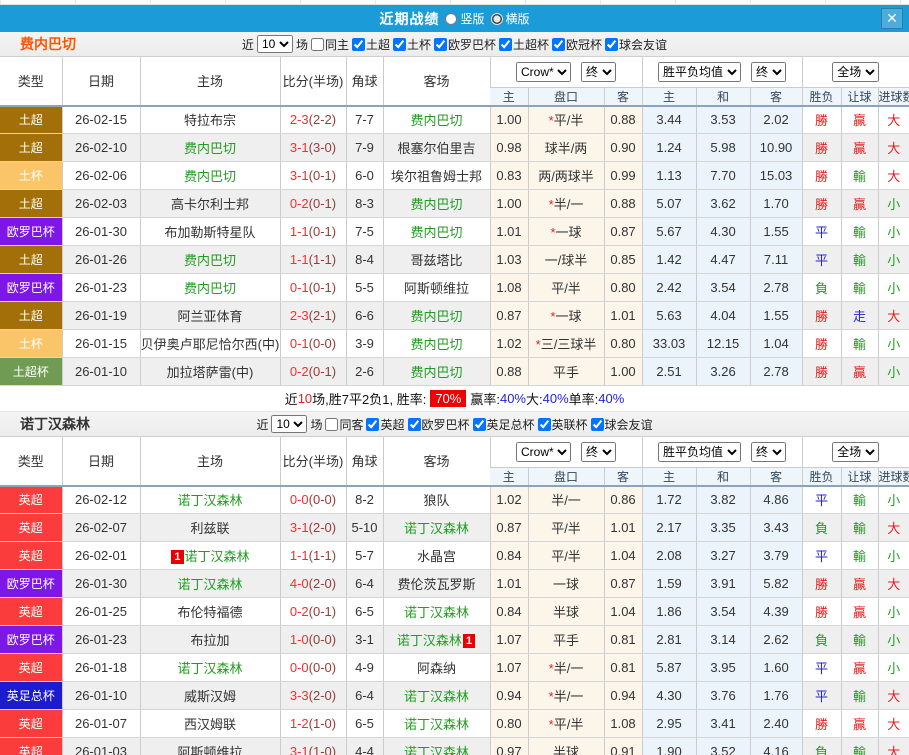 The width and height of the screenshot is (909, 755). I want to click on home-team-name: 费内巴切, so click(209, 148).